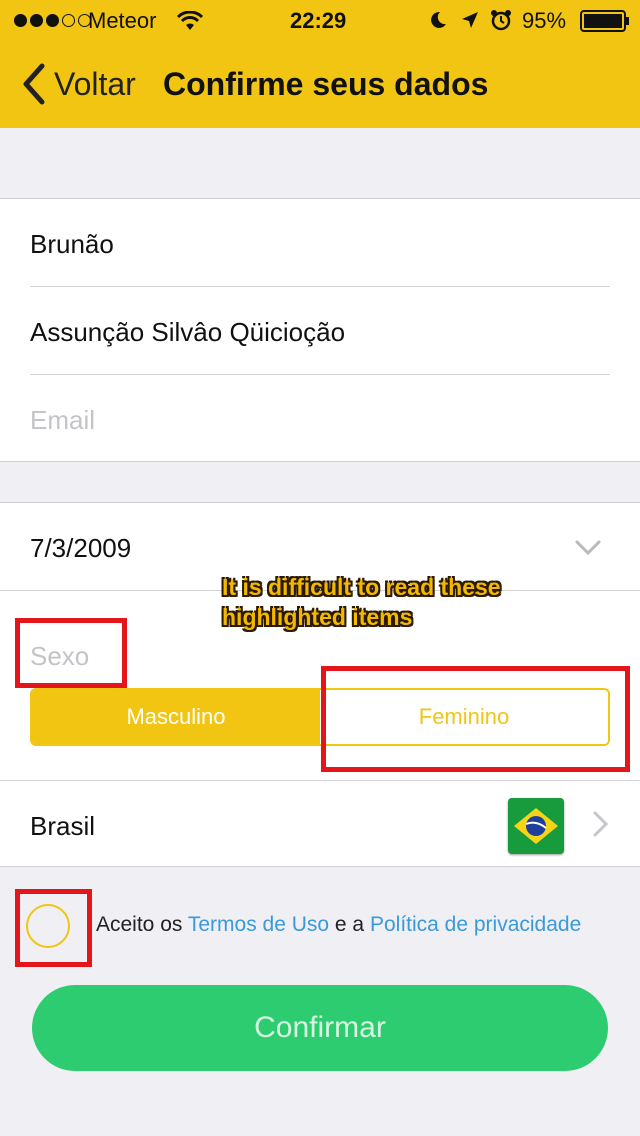 The width and height of the screenshot is (640, 1136). I want to click on highlight-box-sex, so click(71, 653).